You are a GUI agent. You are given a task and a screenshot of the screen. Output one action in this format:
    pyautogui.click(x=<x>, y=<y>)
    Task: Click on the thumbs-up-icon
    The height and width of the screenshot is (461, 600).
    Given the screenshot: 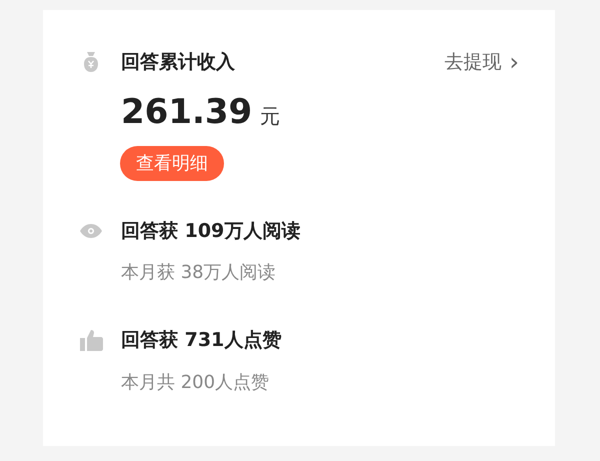 What is the action you would take?
    pyautogui.click(x=91, y=340)
    